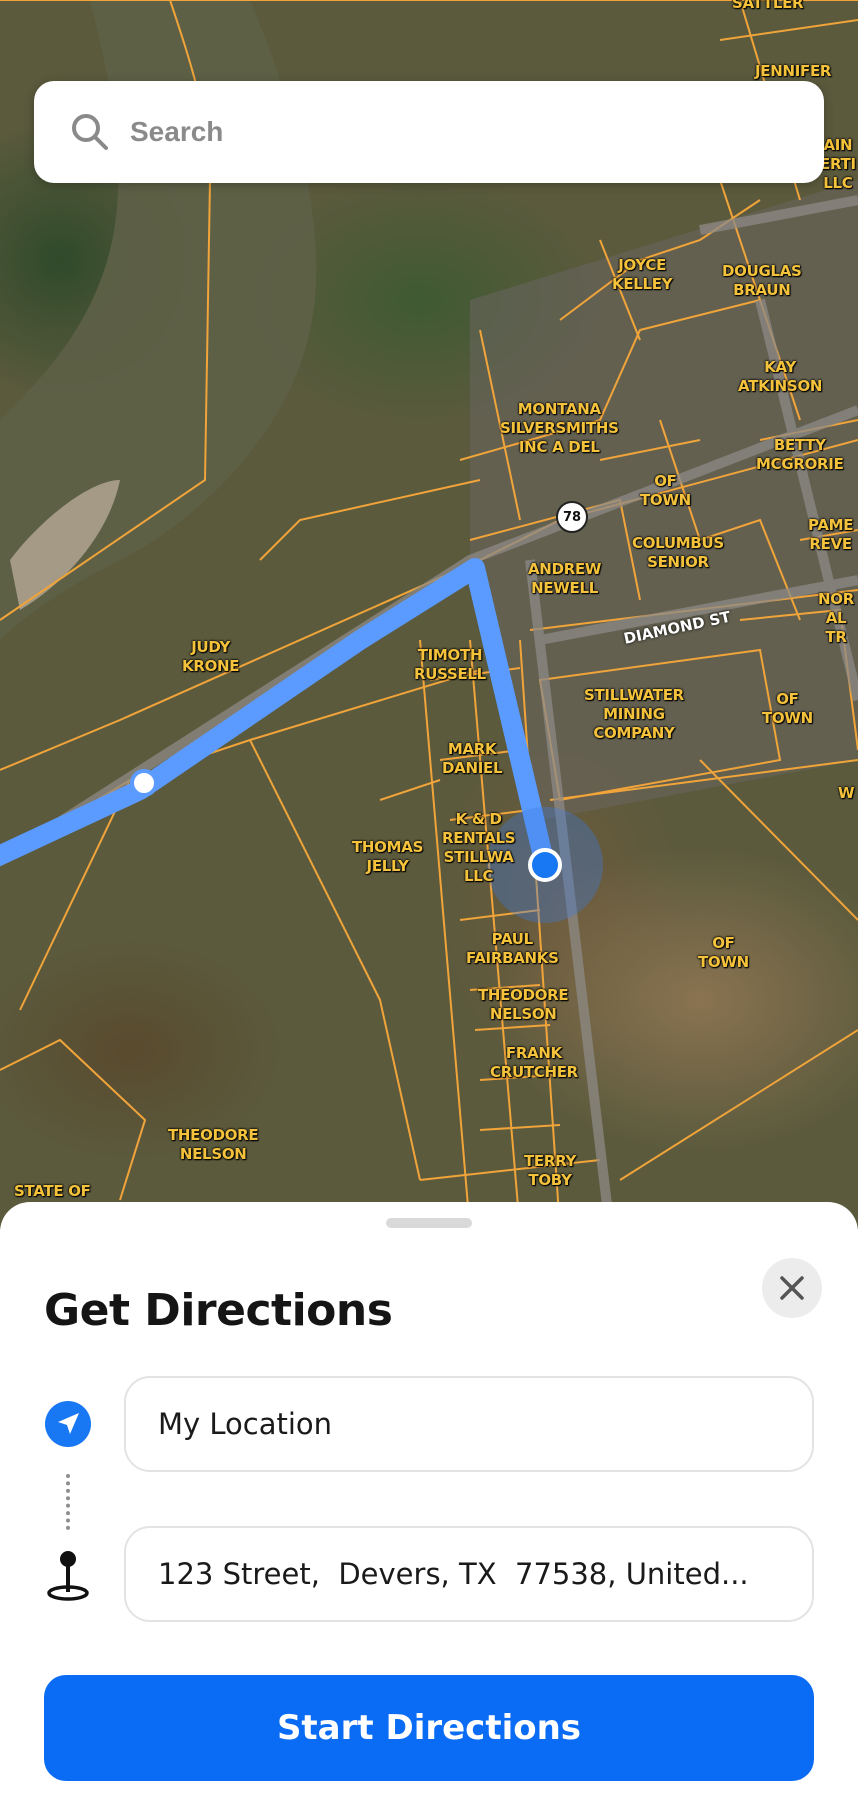 The image size is (858, 1805). What do you see at coordinates (831, 534) in the screenshot?
I see `parcel-label-pame: PAME REVE` at bounding box center [831, 534].